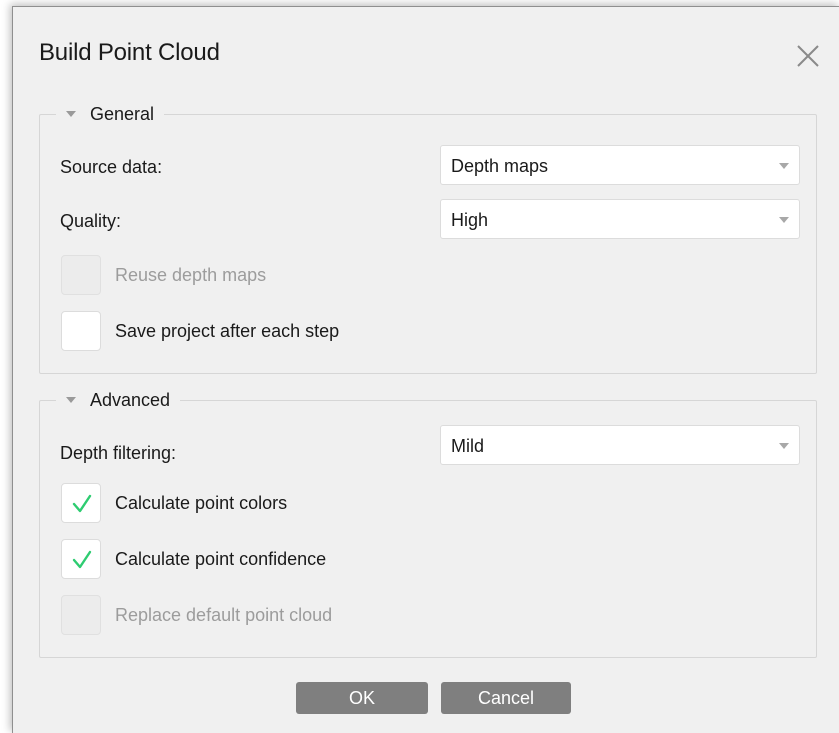  Describe the element at coordinates (468, 446) in the screenshot. I see `depth-filtering-value: Mild` at that location.